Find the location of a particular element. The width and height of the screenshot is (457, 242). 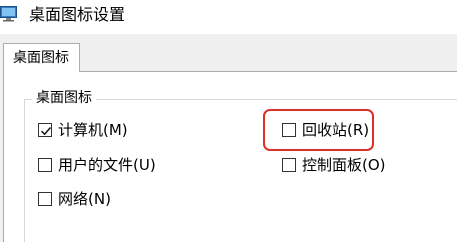

recycle-bin-highlight is located at coordinates (318, 130).